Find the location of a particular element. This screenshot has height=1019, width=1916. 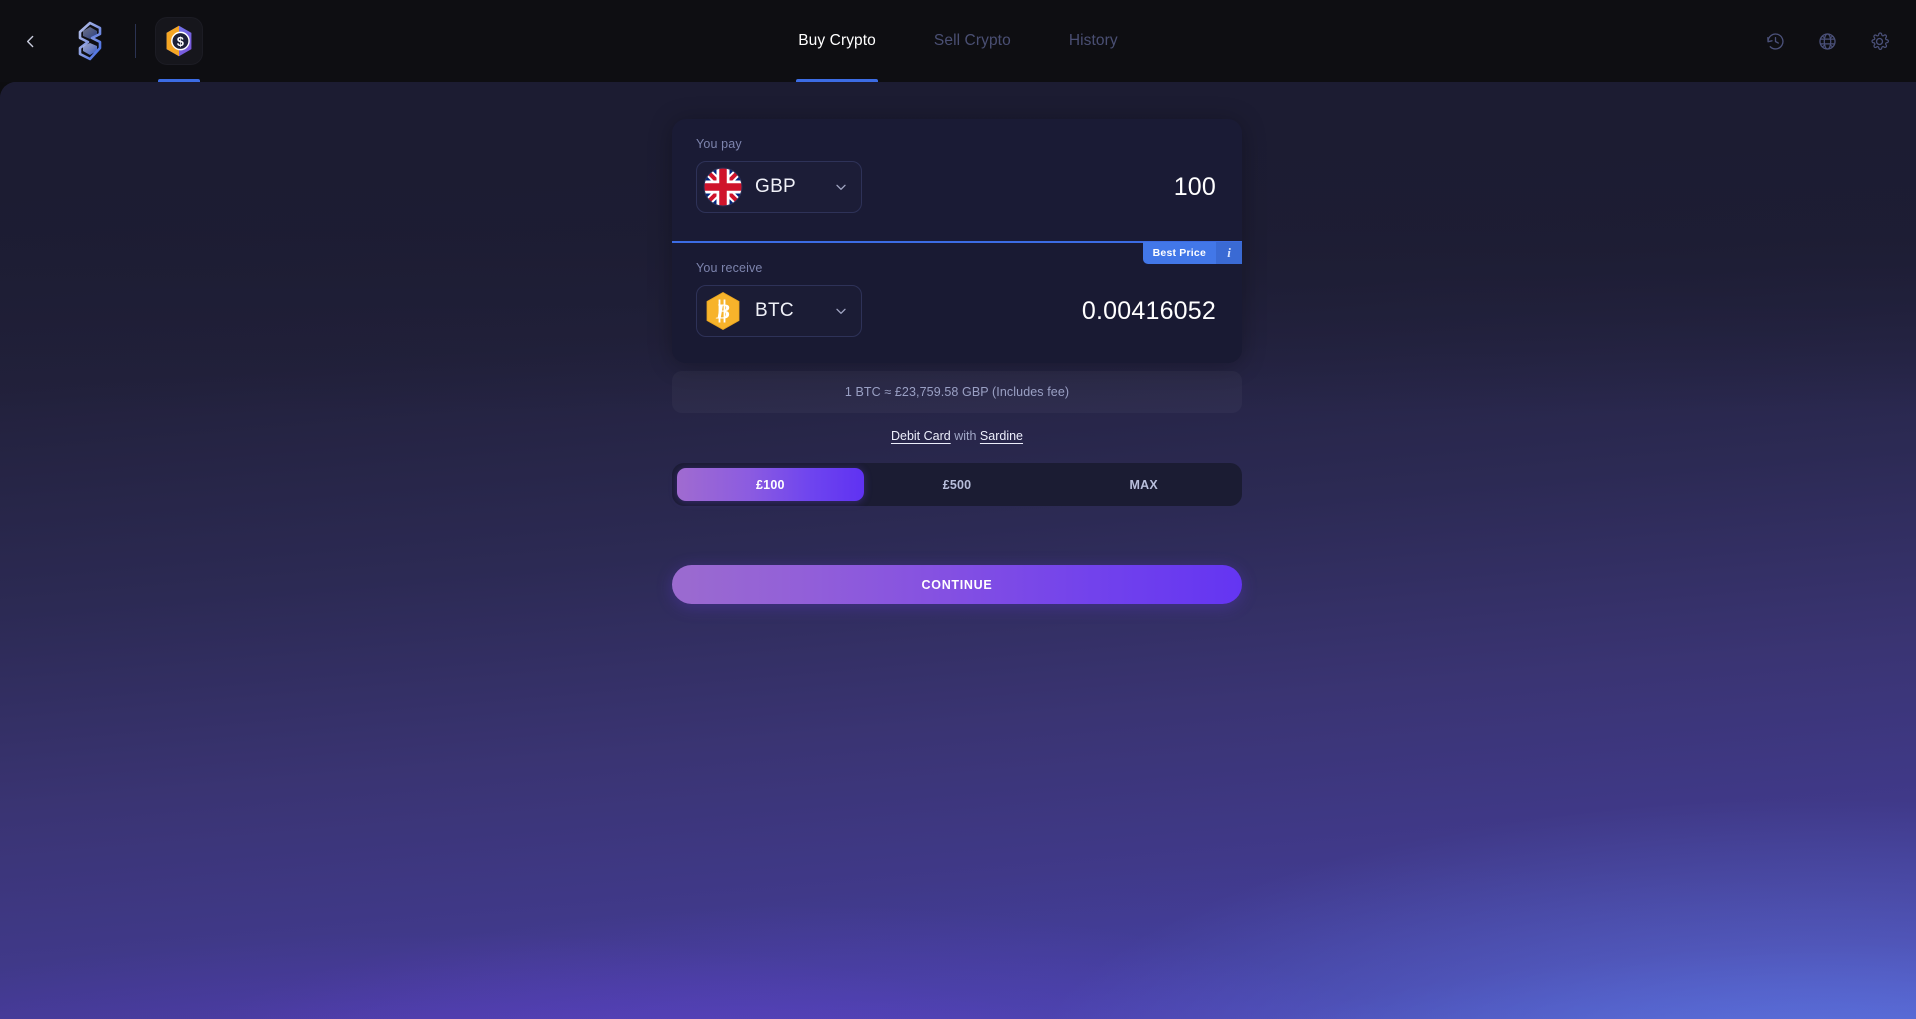

you-receive-body: B BTC 0.00416052 is located at coordinates (956, 311).